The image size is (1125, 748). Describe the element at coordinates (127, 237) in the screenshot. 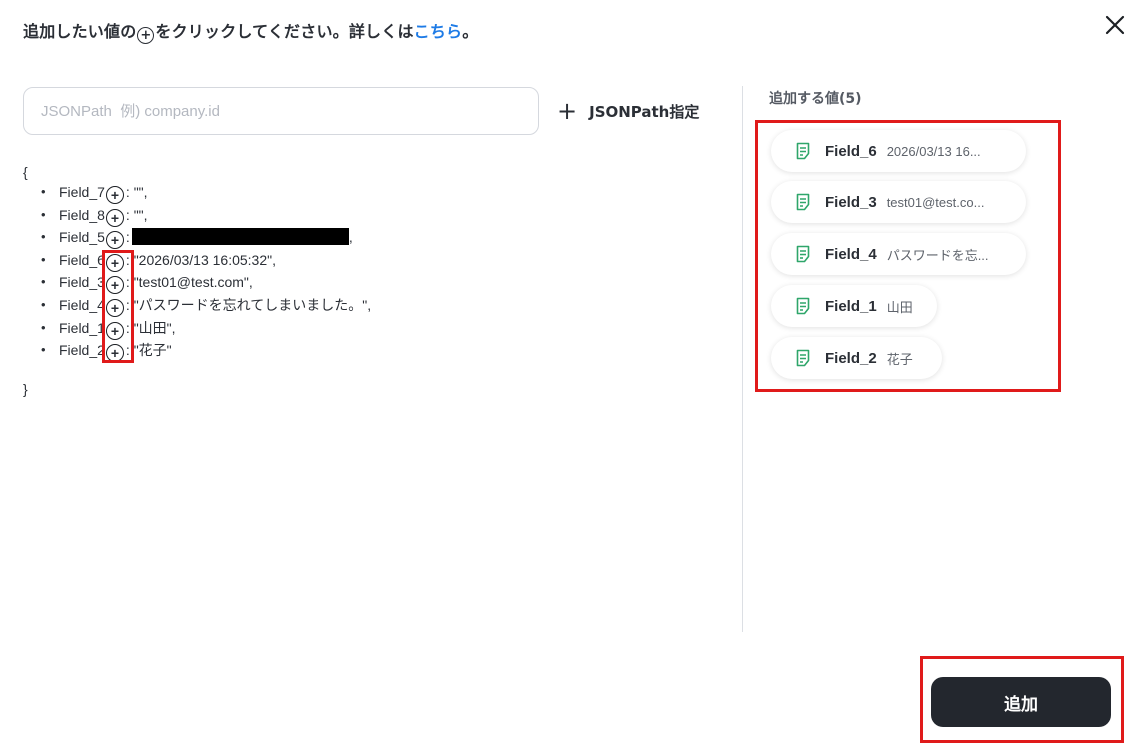

I see `json-field-value: :` at that location.